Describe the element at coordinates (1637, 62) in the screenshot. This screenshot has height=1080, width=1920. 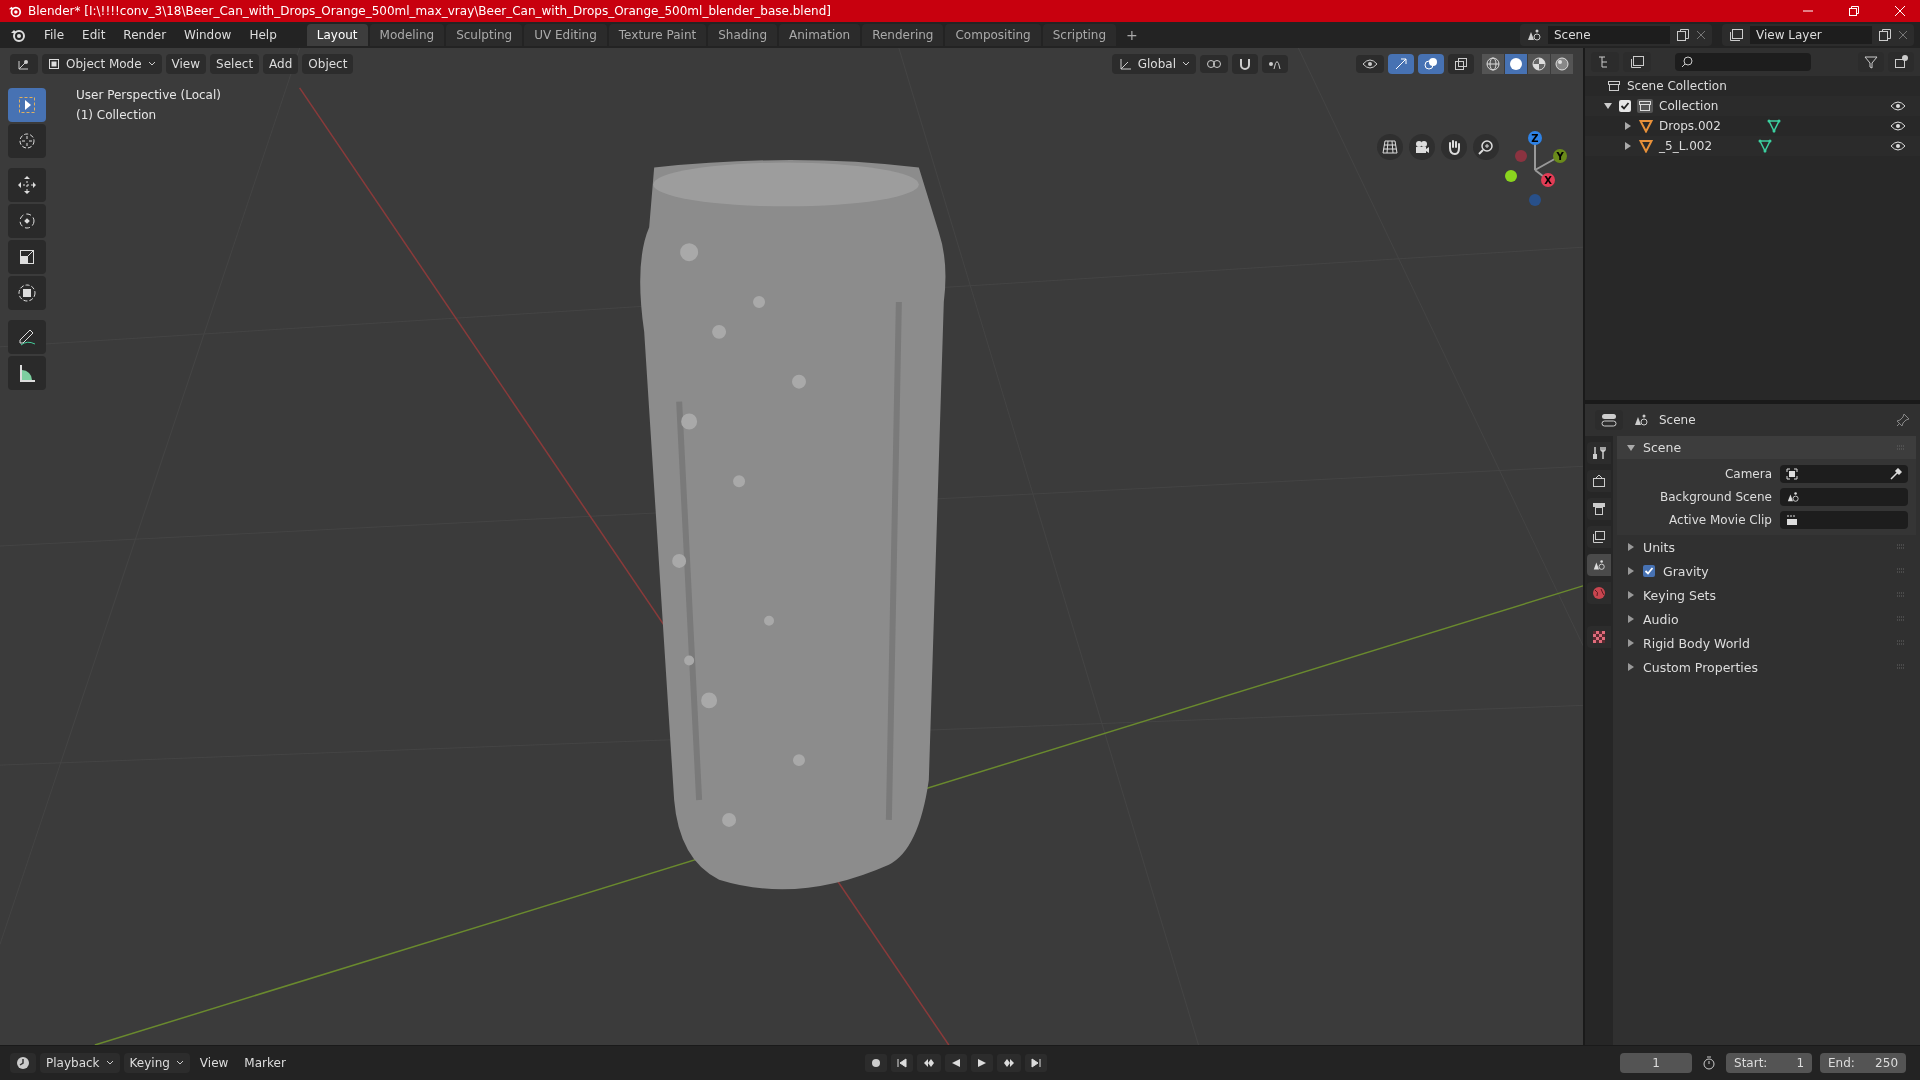
I see `display-mode-button` at that location.